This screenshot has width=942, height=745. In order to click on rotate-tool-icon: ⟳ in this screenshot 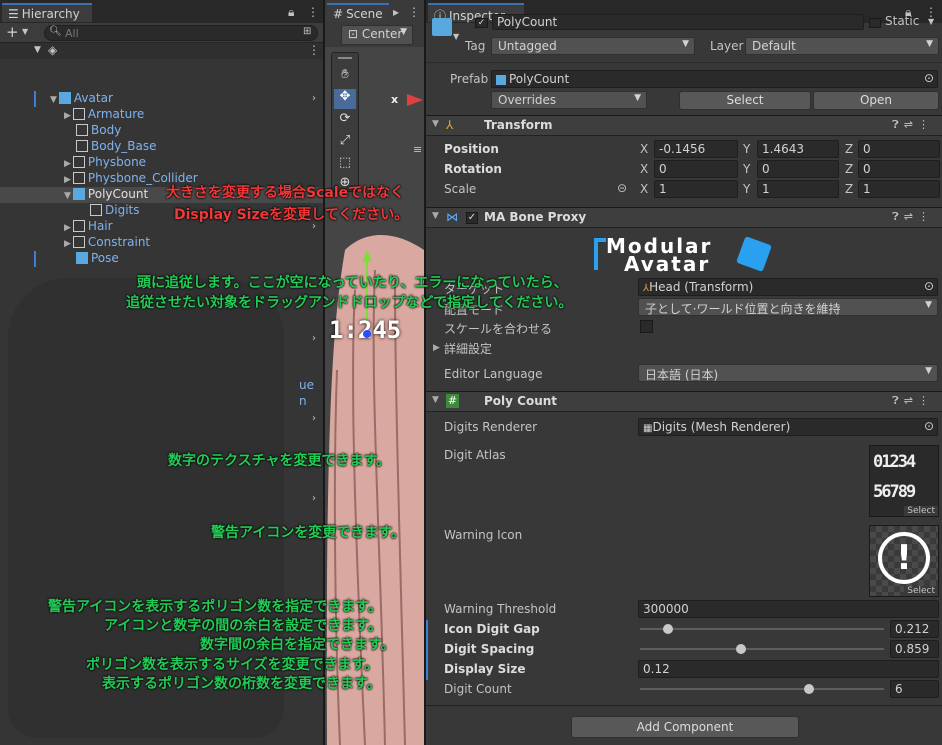, I will do `click(345, 121)`.